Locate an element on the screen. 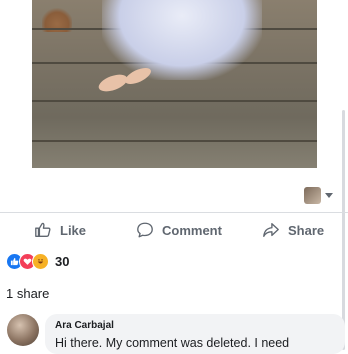  share-arrow-icon is located at coordinates (271, 230).